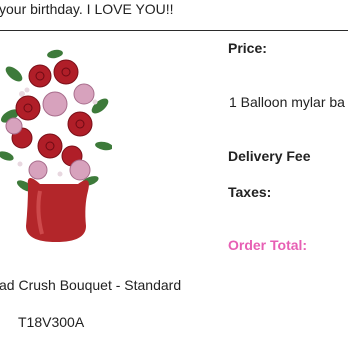 Image resolution: width=348 pixels, height=348 pixels. Describe the element at coordinates (51, 322) in the screenshot. I see `product-code: T18V300A` at that location.